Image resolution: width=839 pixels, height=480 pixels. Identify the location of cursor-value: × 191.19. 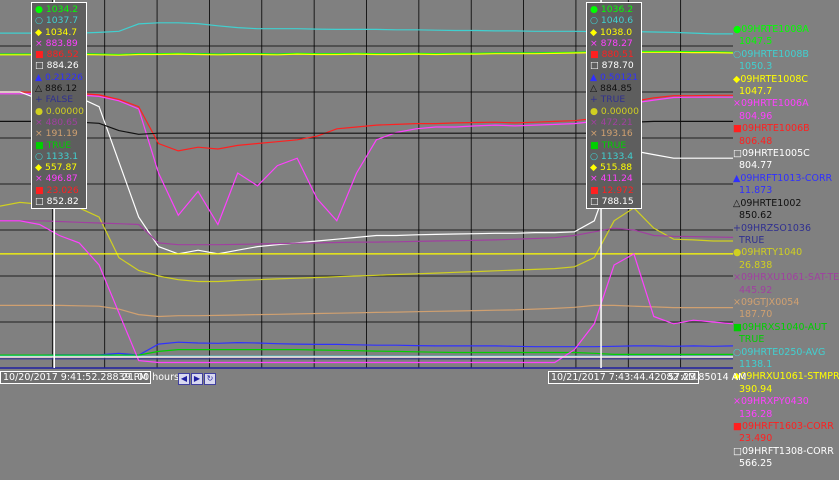
(56, 134).